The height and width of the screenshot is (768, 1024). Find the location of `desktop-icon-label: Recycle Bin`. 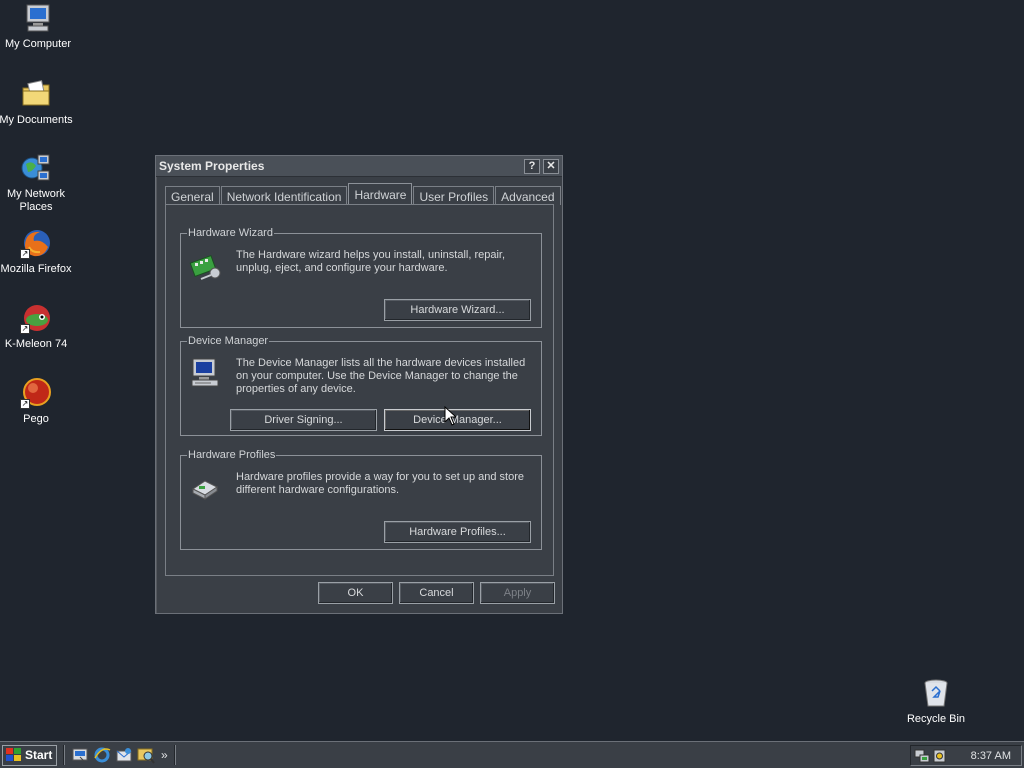

desktop-icon-label: Recycle Bin is located at coordinates (936, 719).